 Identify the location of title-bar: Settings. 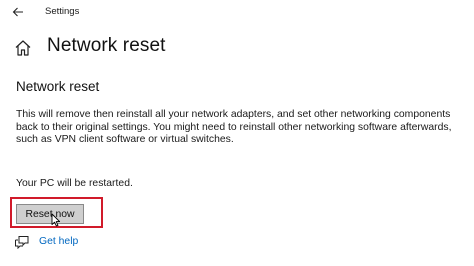
(237, 13).